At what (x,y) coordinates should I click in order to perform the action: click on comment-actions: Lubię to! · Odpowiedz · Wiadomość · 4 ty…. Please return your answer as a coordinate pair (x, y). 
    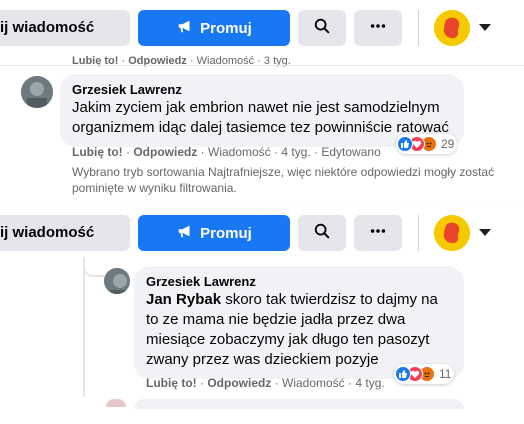
    Looking at the image, I should click on (226, 152).